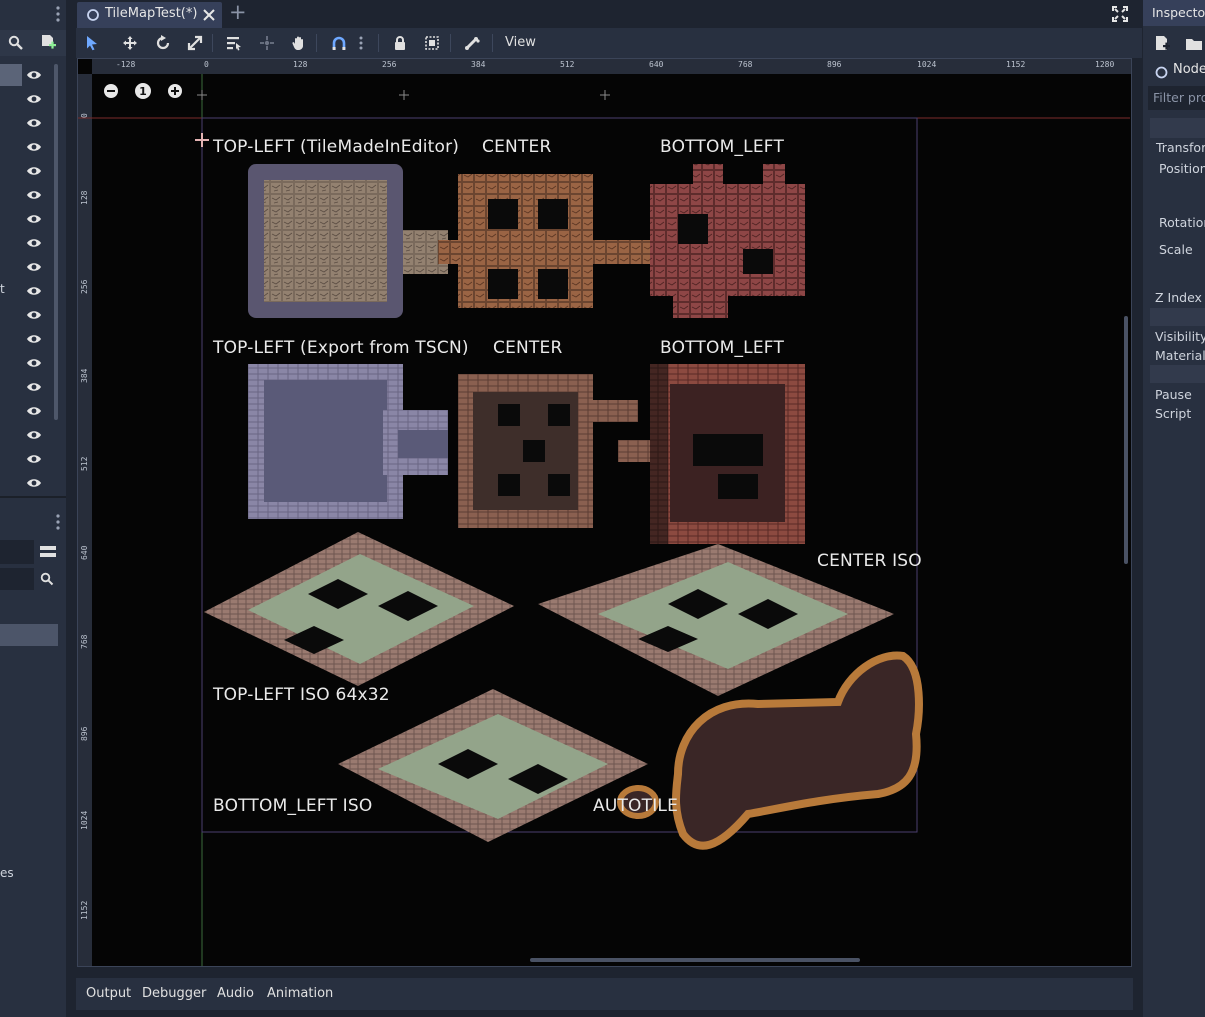  What do you see at coordinates (130, 43) in the screenshot?
I see `move-tool-icon` at bounding box center [130, 43].